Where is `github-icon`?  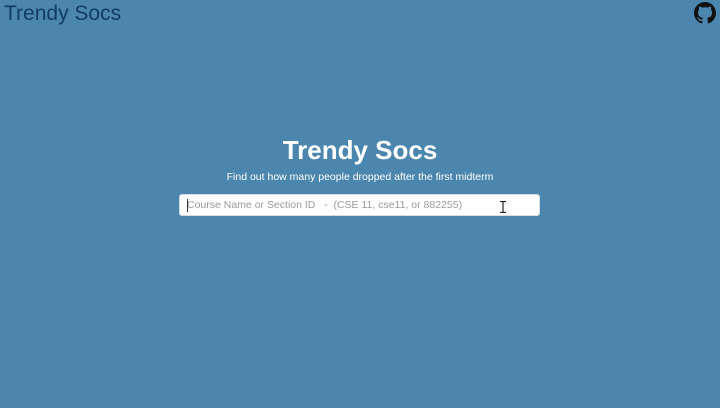 github-icon is located at coordinates (705, 13).